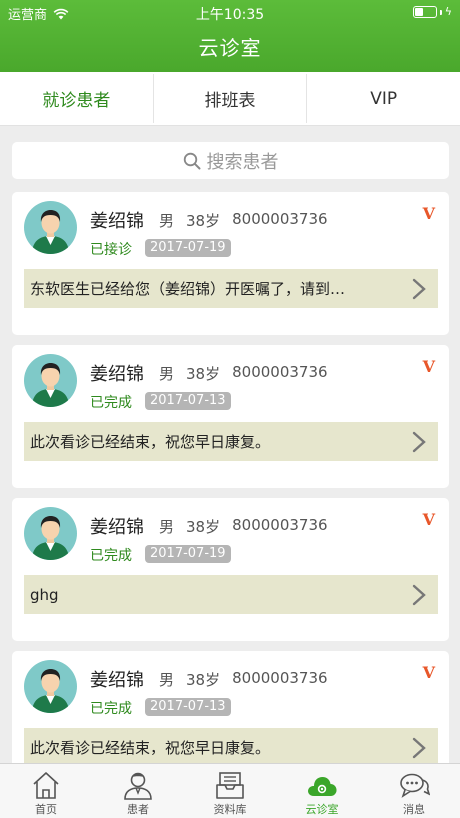 The height and width of the screenshot is (818, 460). I want to click on nav-archive-label: 资料库, so click(230, 809).